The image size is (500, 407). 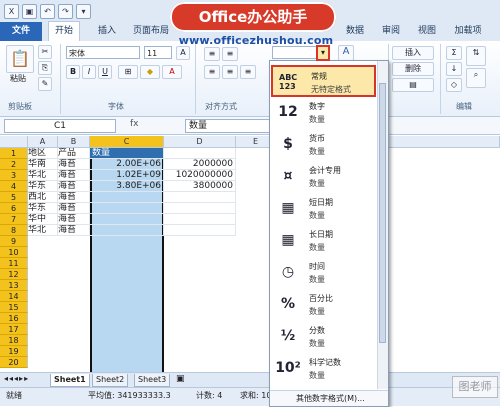 I want to click on sheet-nav-arrows-icon: ◂◂◂▸▸, so click(x=16, y=378).